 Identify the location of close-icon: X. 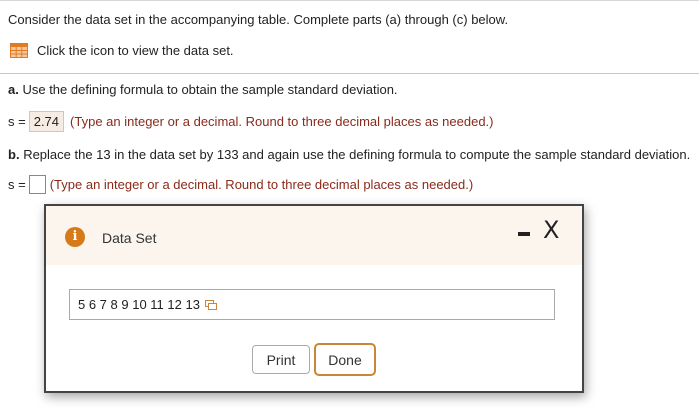
(551, 230).